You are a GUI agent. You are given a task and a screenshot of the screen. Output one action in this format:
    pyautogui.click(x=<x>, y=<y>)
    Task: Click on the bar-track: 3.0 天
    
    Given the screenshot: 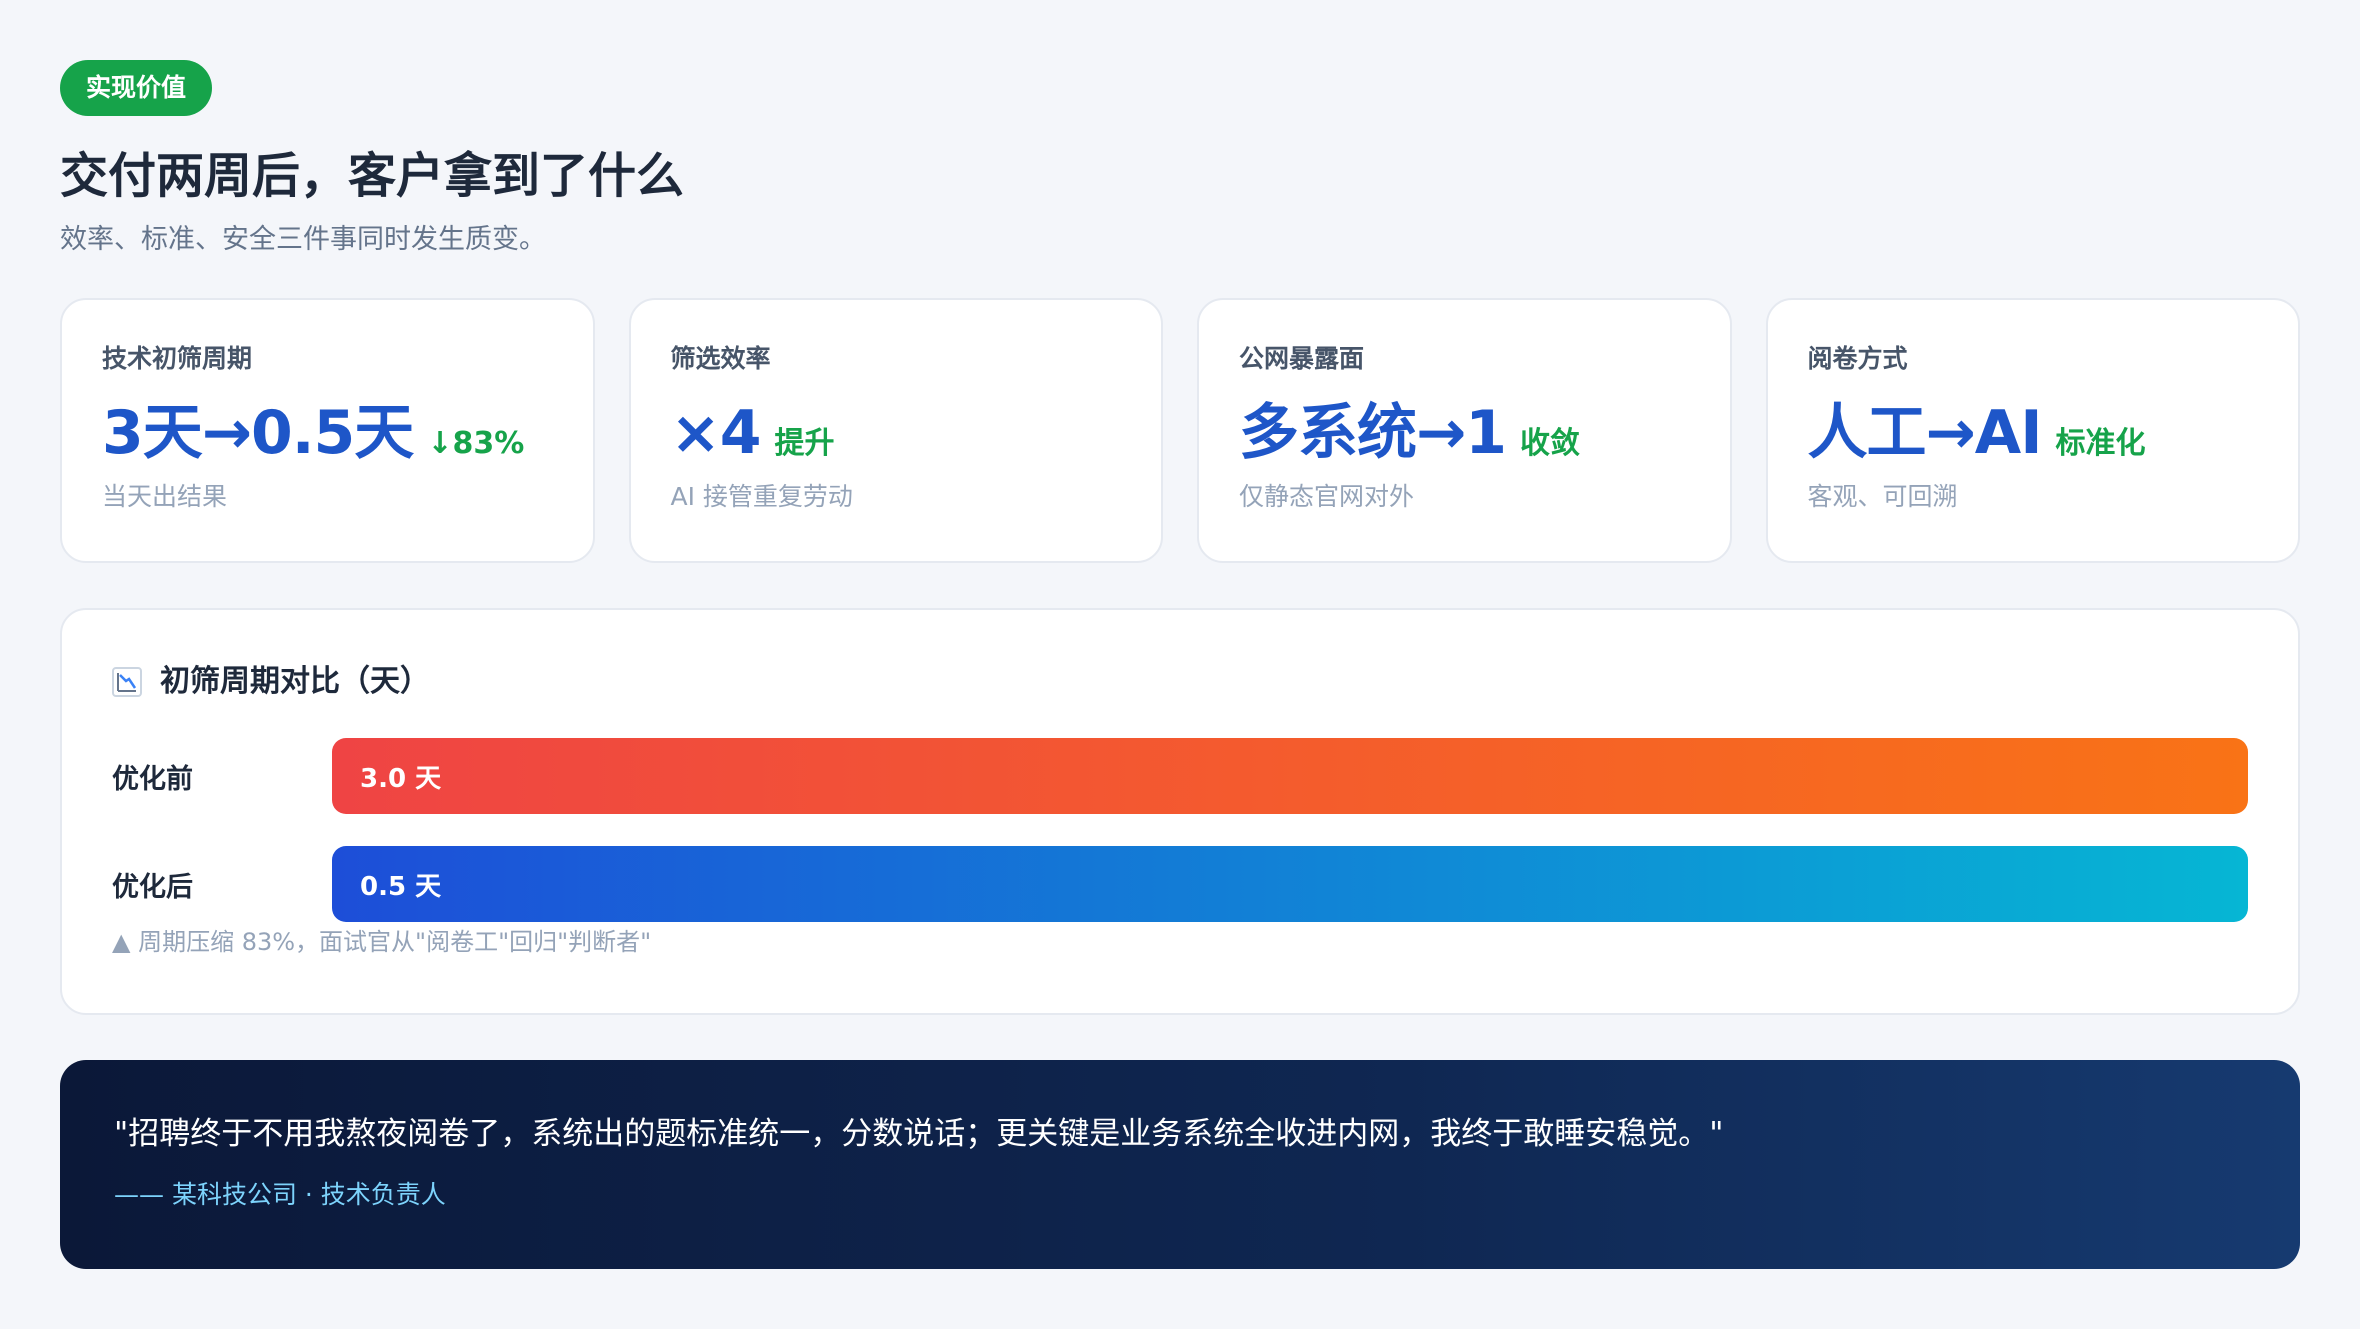 What is the action you would take?
    pyautogui.click(x=1290, y=776)
    